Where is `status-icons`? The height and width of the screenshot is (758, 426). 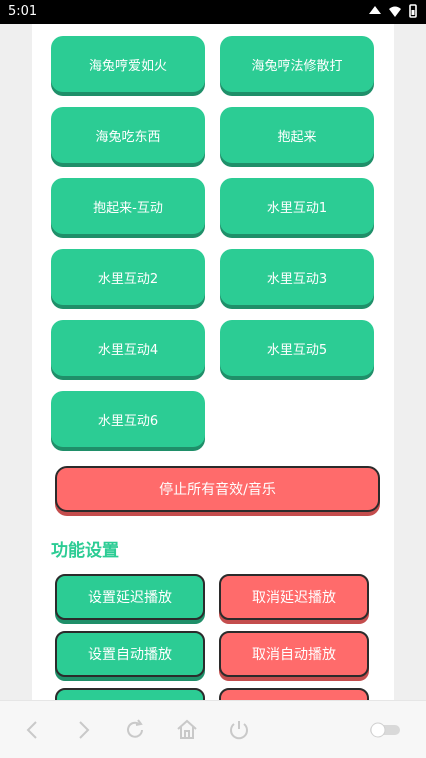 status-icons is located at coordinates (393, 13).